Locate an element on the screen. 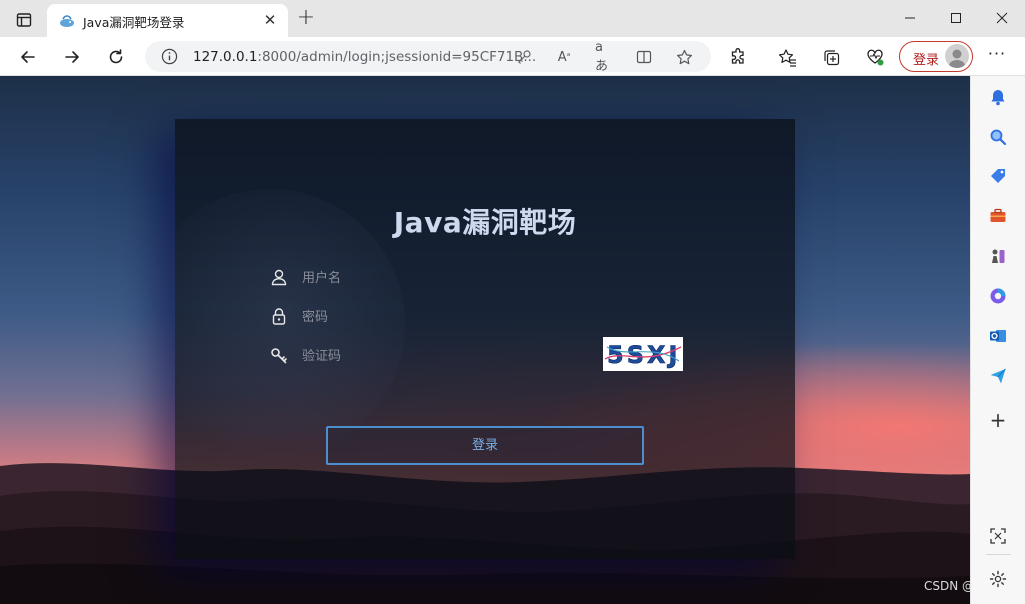 The height and width of the screenshot is (604, 1025). profile-login-label: 登录 is located at coordinates (926, 60).